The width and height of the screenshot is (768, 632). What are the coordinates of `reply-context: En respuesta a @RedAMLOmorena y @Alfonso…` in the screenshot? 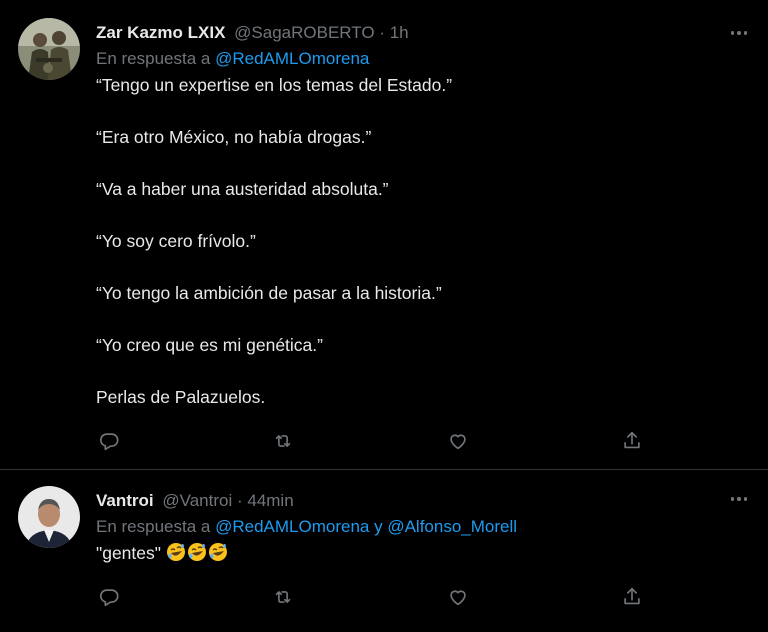 It's located at (402, 527).